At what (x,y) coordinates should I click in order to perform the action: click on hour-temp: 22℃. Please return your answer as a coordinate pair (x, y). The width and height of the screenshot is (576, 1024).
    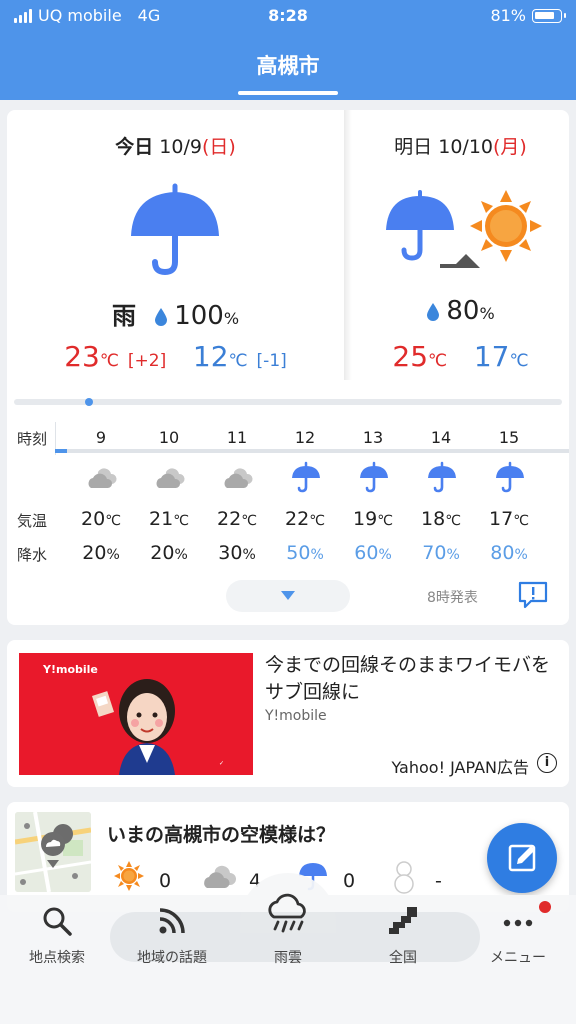
    Looking at the image, I should click on (305, 519).